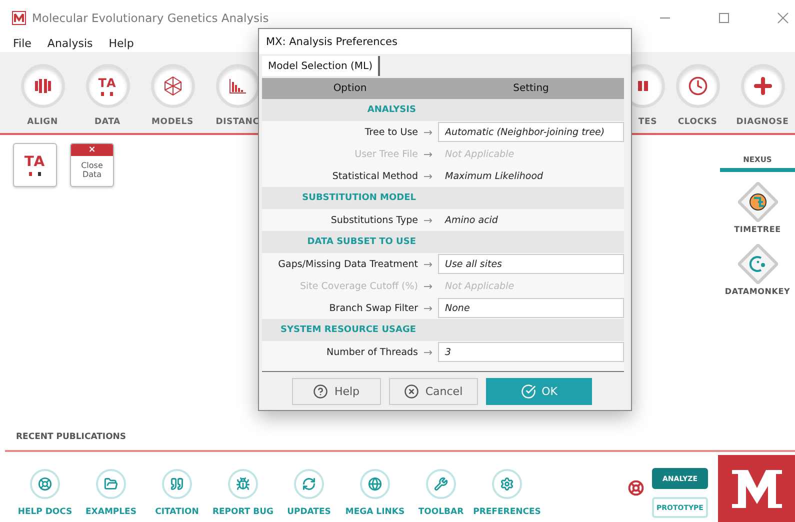 This screenshot has height=522, width=795. What do you see at coordinates (336, 391) in the screenshot?
I see `dialog-button: Help` at bounding box center [336, 391].